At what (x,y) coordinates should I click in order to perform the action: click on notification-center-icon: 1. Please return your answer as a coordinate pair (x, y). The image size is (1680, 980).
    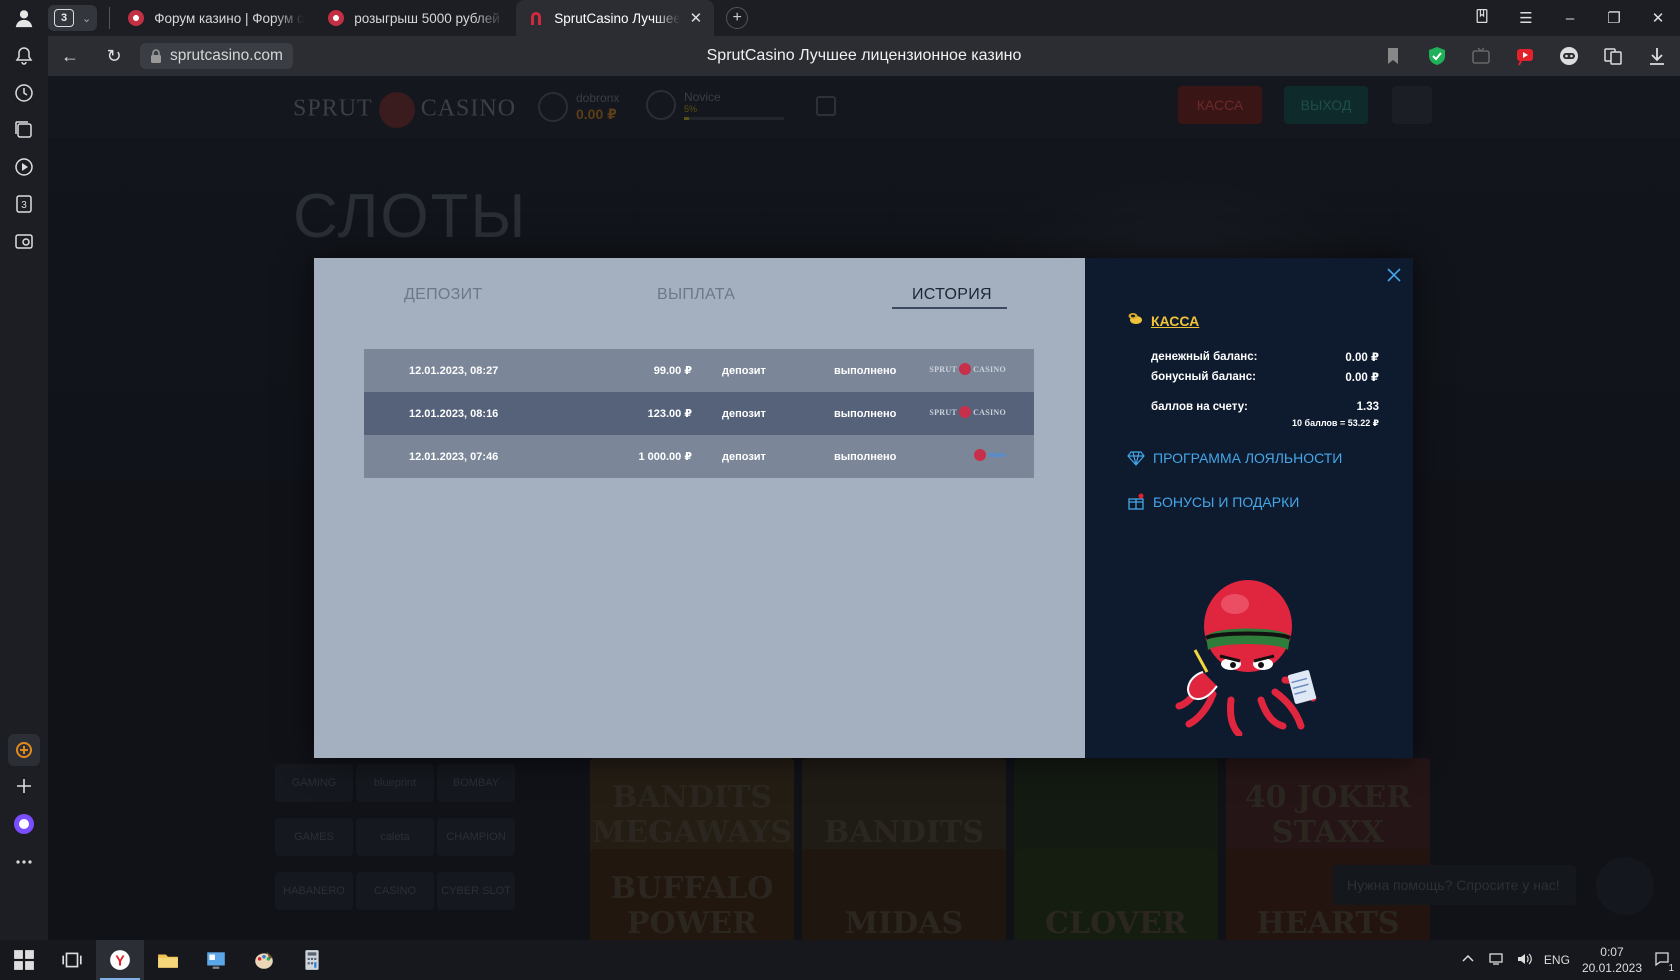
    Looking at the image, I should click on (1664, 962).